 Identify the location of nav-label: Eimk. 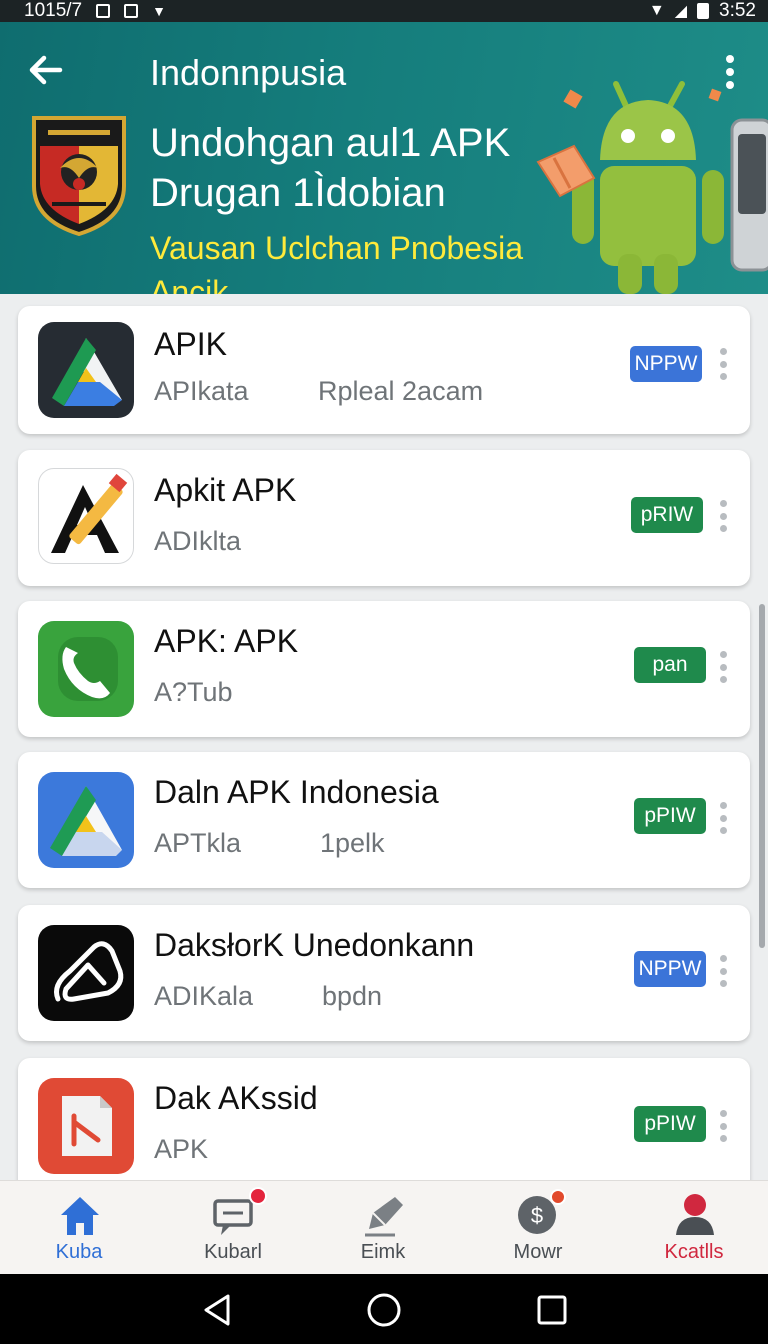
(383, 1252).